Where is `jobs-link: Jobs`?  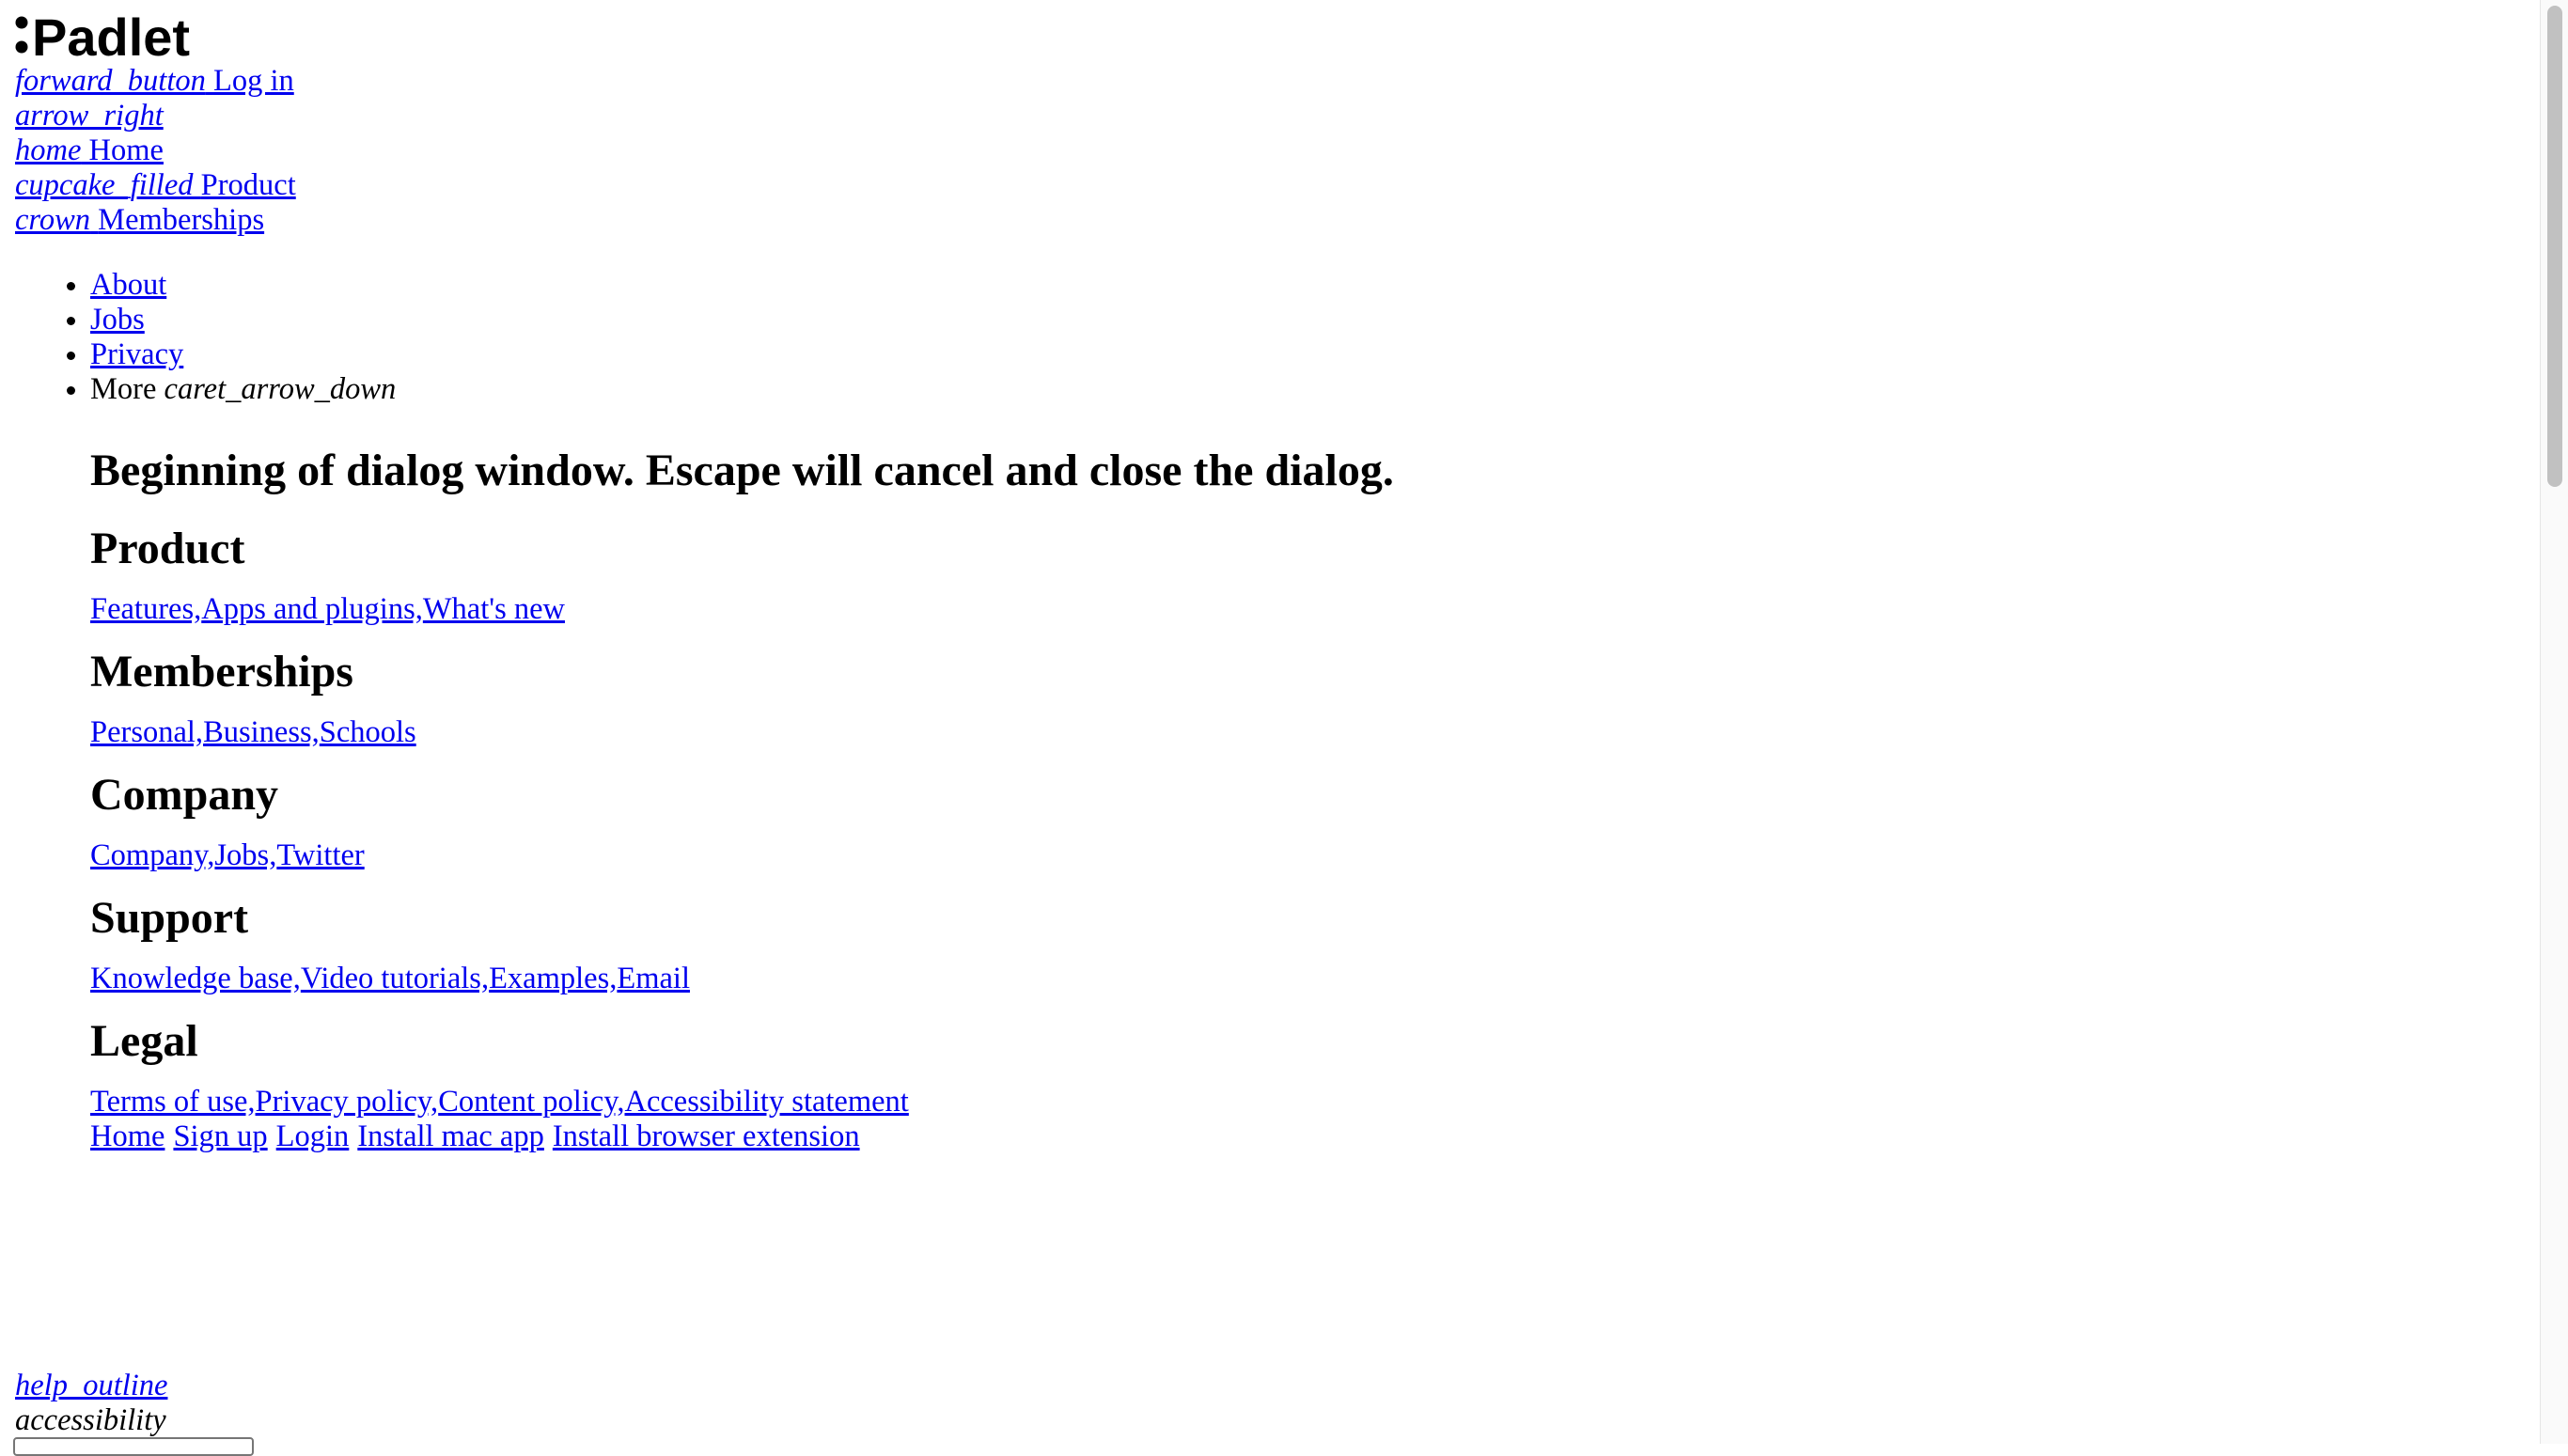 jobs-link: Jobs is located at coordinates (117, 320).